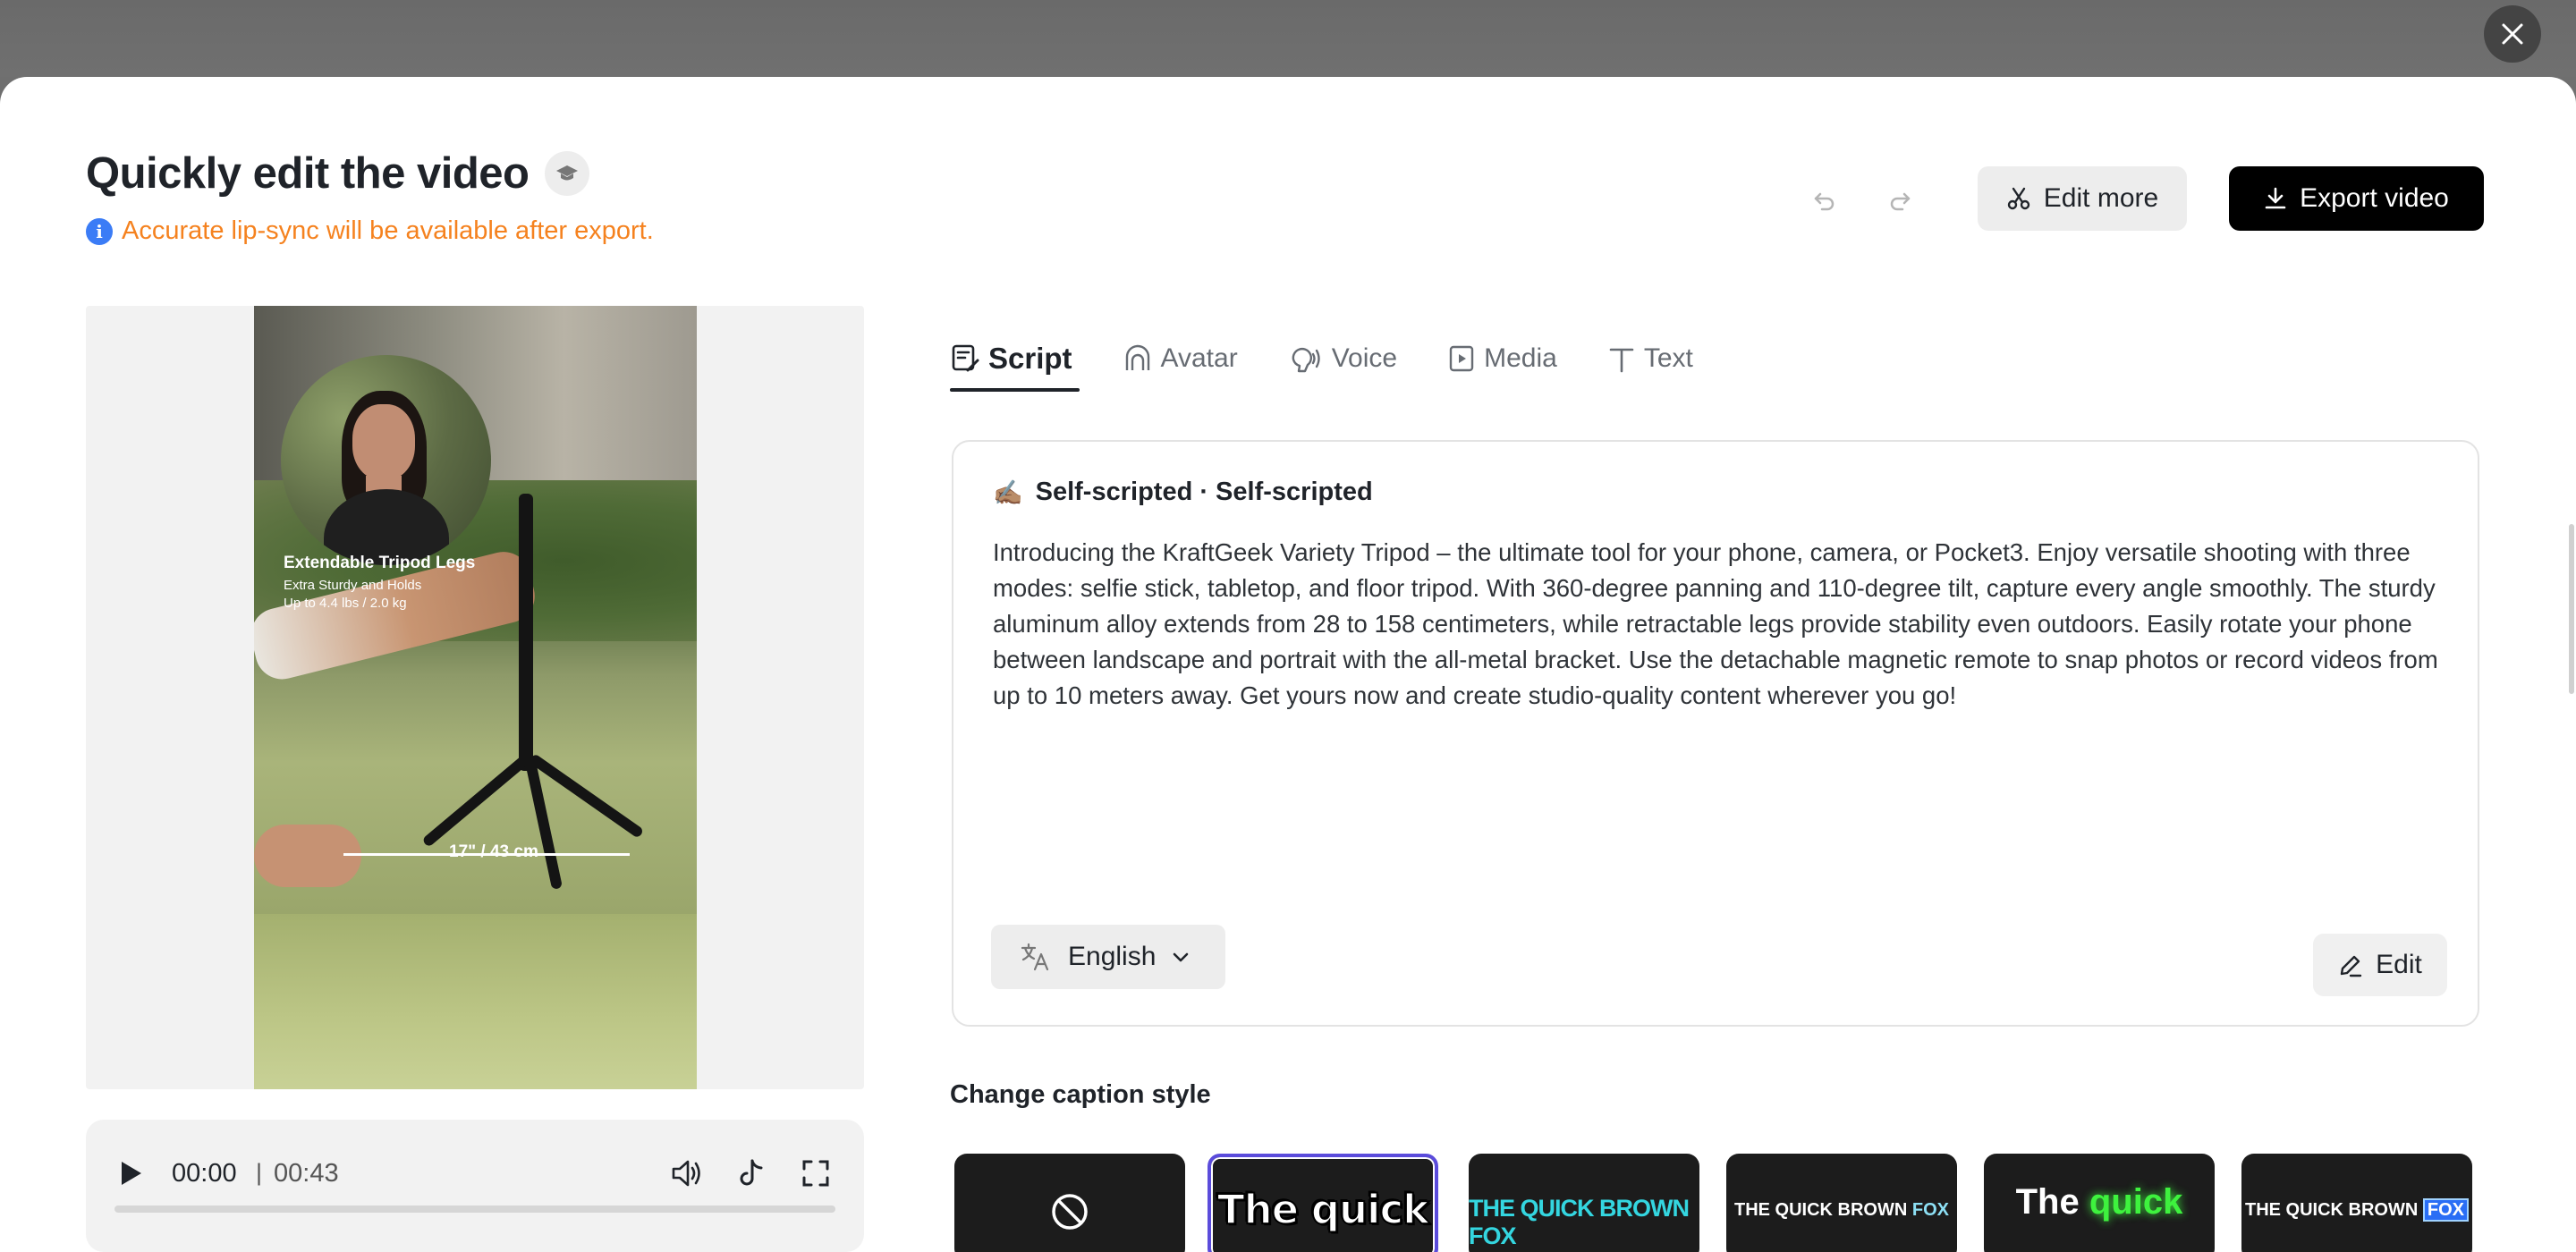  Describe the element at coordinates (1180, 957) in the screenshot. I see `chevron-down-icon` at that location.